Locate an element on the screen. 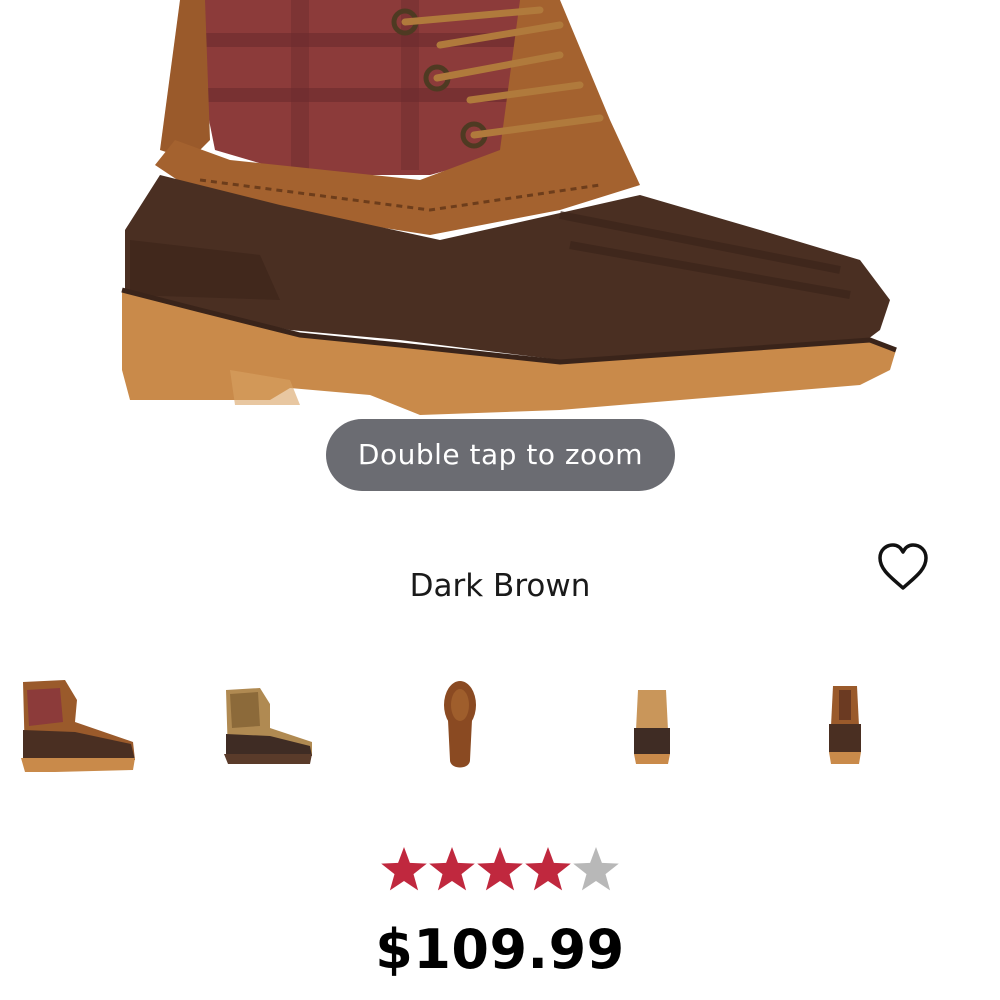 The image size is (1000, 1000). thumbnail-back-view is located at coordinates (845, 724).